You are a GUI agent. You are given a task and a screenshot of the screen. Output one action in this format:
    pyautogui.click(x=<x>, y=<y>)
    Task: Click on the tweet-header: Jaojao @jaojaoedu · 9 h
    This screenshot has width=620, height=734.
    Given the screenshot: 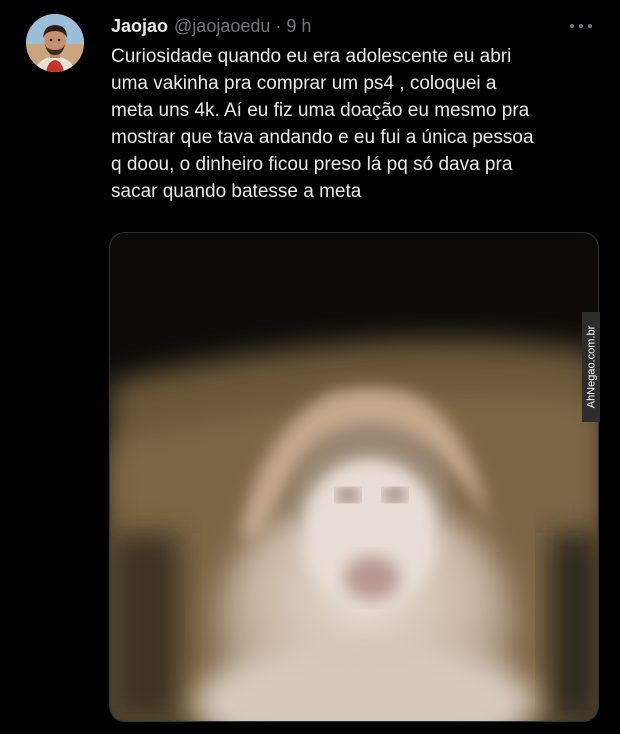 What is the action you would take?
    pyautogui.click(x=211, y=26)
    